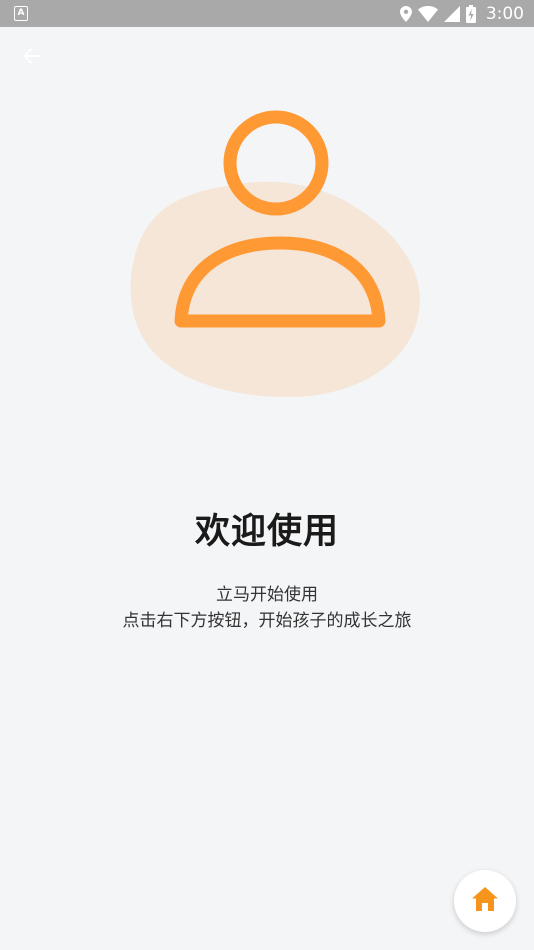 This screenshot has width=534, height=950. I want to click on location-icon, so click(405, 13).